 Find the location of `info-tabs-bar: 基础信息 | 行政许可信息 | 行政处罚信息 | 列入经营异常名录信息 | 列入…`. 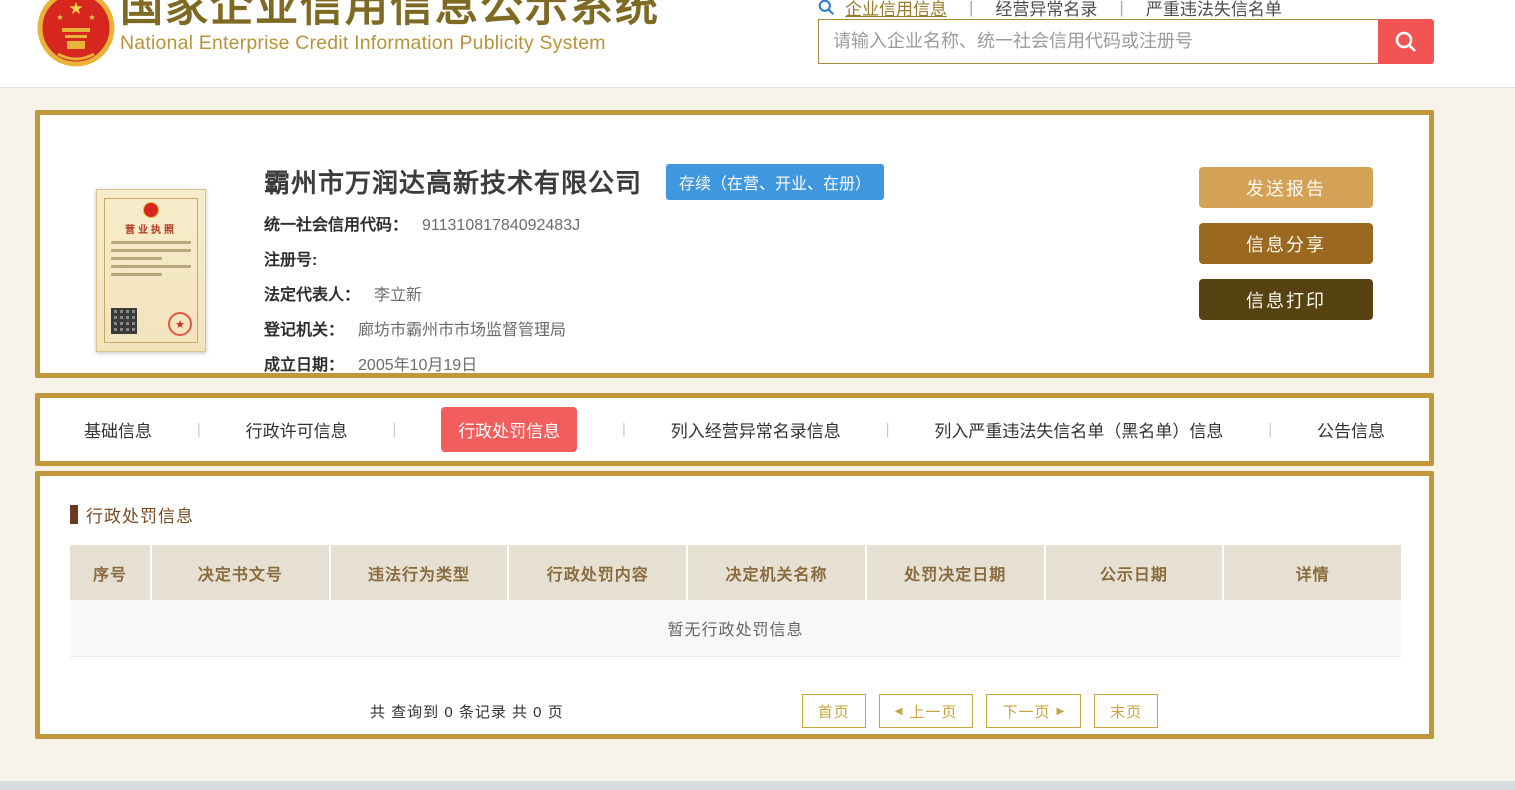

info-tabs-bar: 基础信息 | 行政许可信息 | 行政处罚信息 | 列入经营异常名录信息 | 列入… is located at coordinates (734, 429).